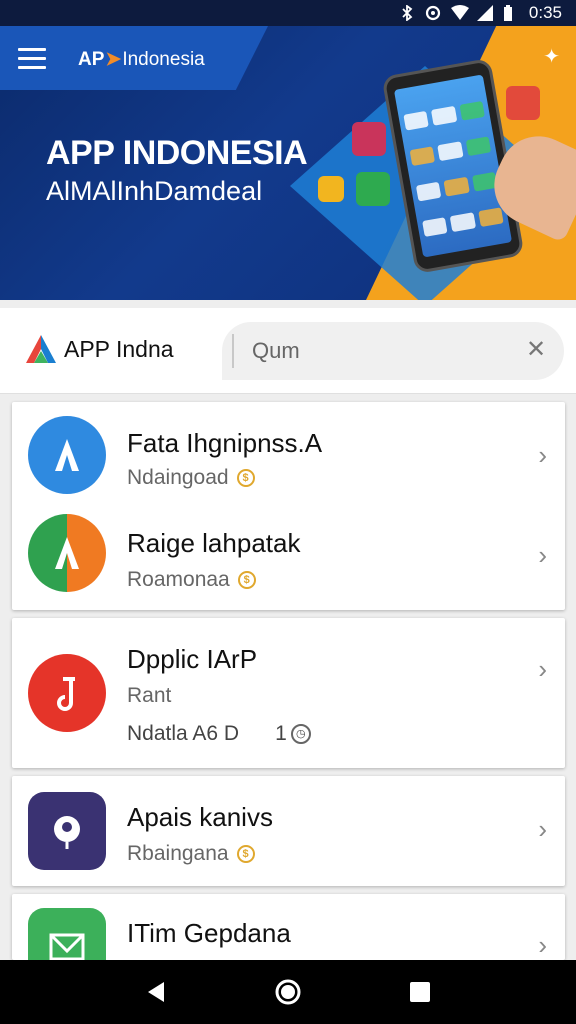 This screenshot has height=1024, width=576. Describe the element at coordinates (209, 933) in the screenshot. I see `list-item-title: ITim Gepdana` at that location.